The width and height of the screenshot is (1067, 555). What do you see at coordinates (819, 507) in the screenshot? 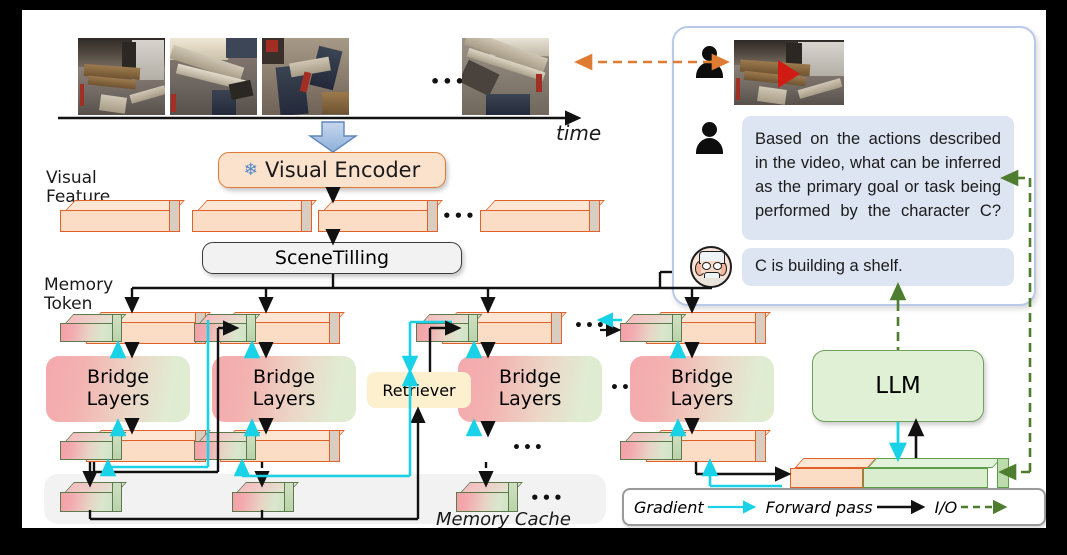
I see `legend-label-forward: Forward pass` at bounding box center [819, 507].